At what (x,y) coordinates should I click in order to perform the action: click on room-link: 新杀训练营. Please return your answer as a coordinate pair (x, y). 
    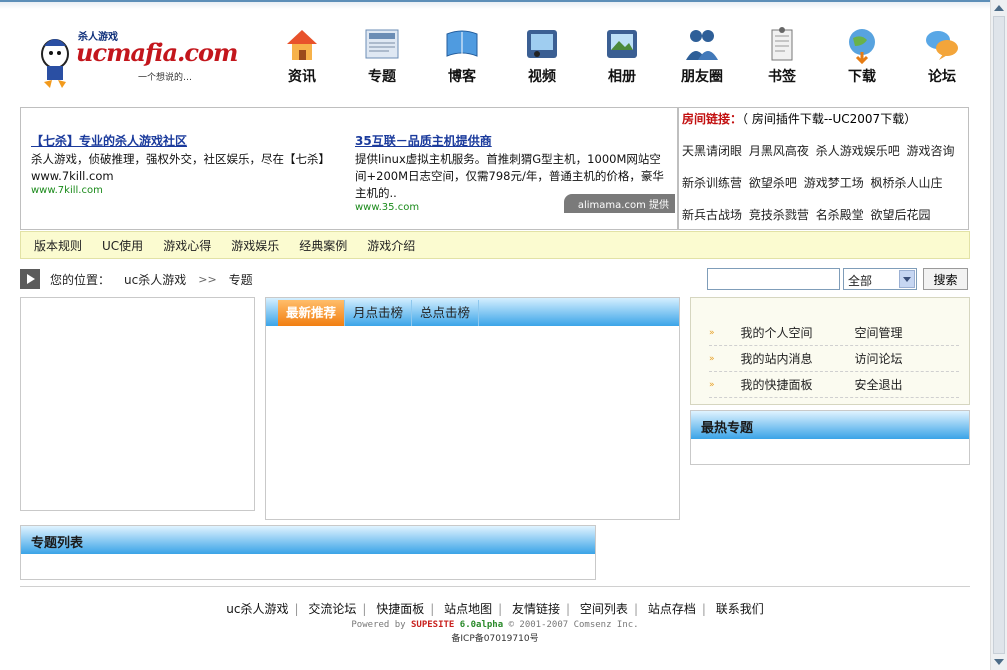
    Looking at the image, I should click on (712, 183).